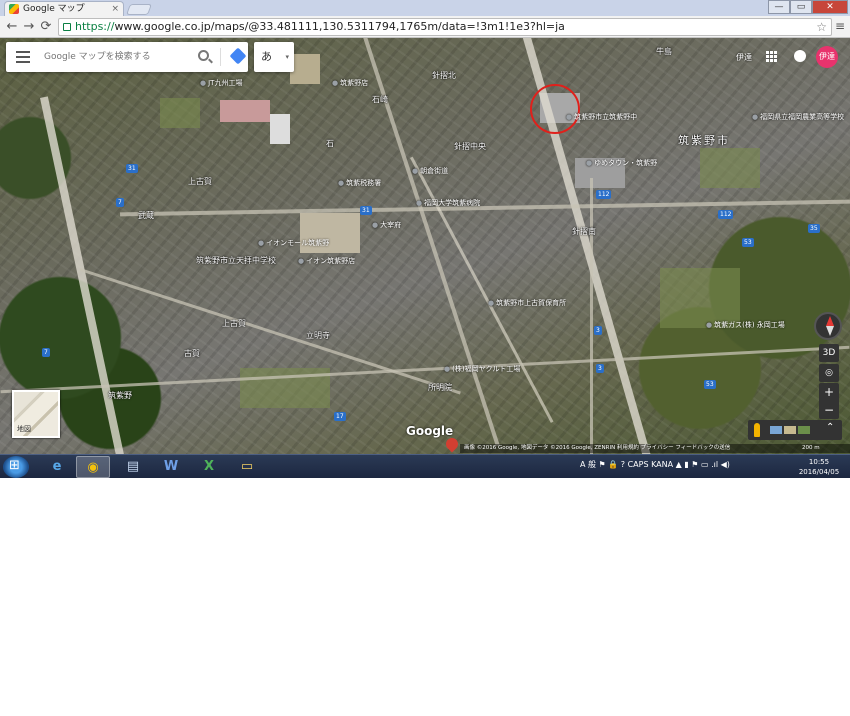 The height and width of the screenshot is (716, 850). Describe the element at coordinates (829, 410) in the screenshot. I see `zoom-out-button: −` at that location.